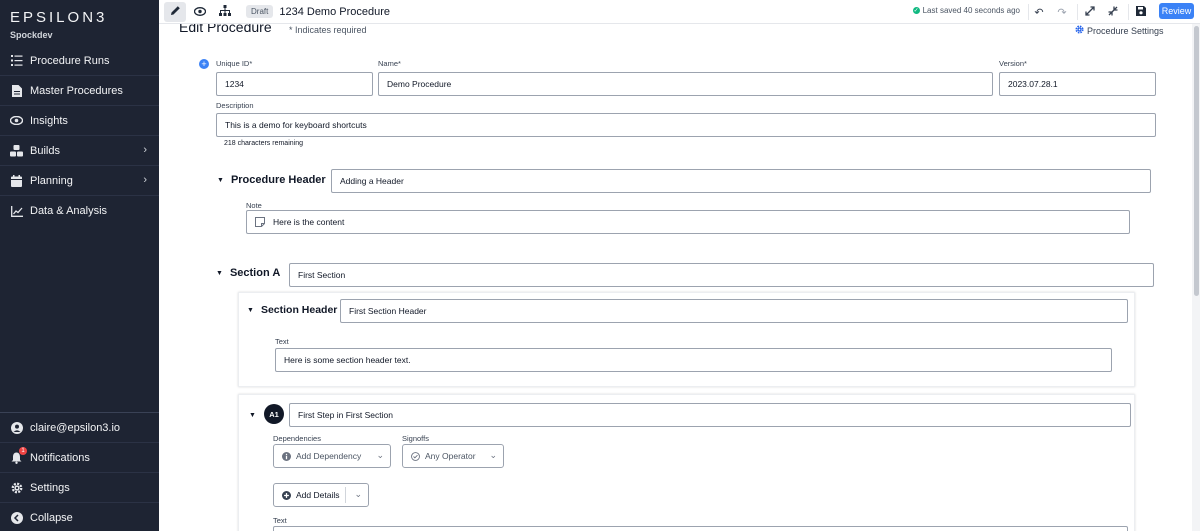  Describe the element at coordinates (971, 10) in the screenshot. I see `save-status-text: Last saved 40 seconds ago` at that location.